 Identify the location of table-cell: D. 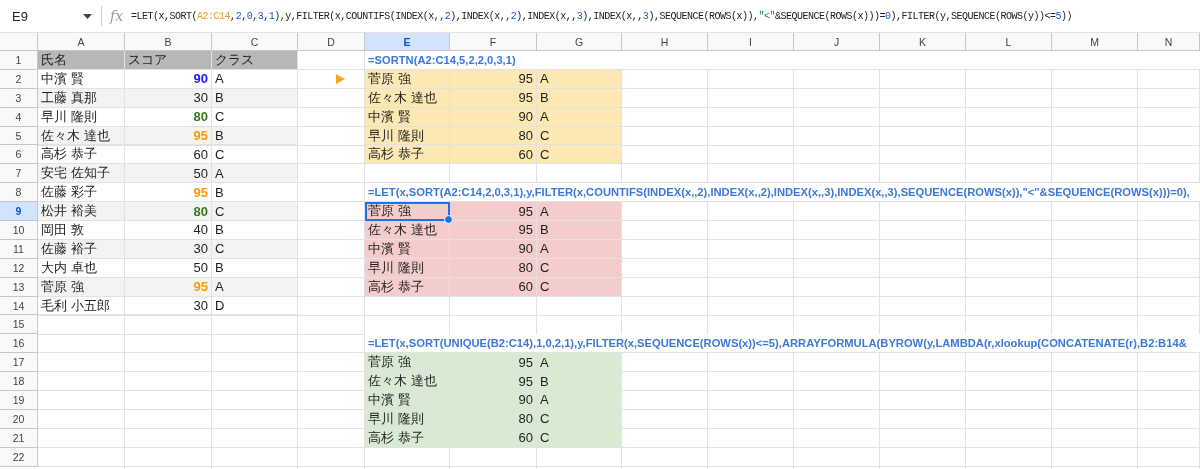
(255, 306).